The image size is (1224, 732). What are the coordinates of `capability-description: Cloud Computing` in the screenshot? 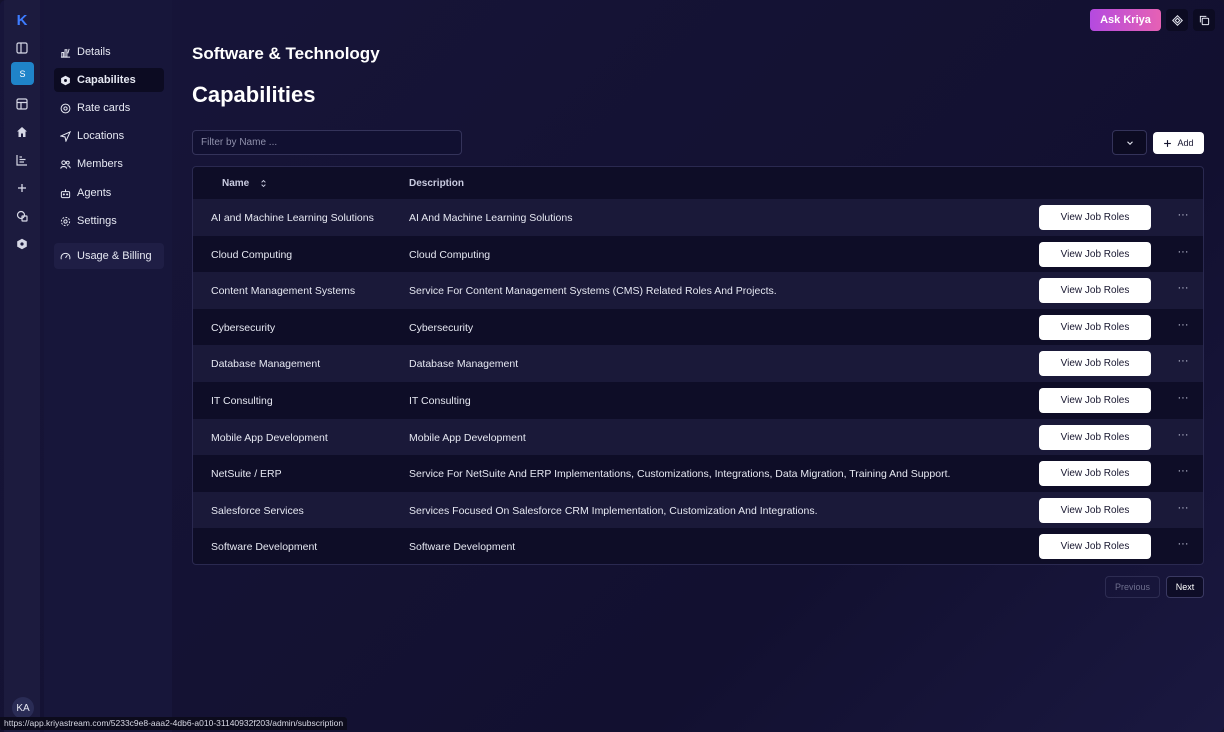 It's located at (450, 254).